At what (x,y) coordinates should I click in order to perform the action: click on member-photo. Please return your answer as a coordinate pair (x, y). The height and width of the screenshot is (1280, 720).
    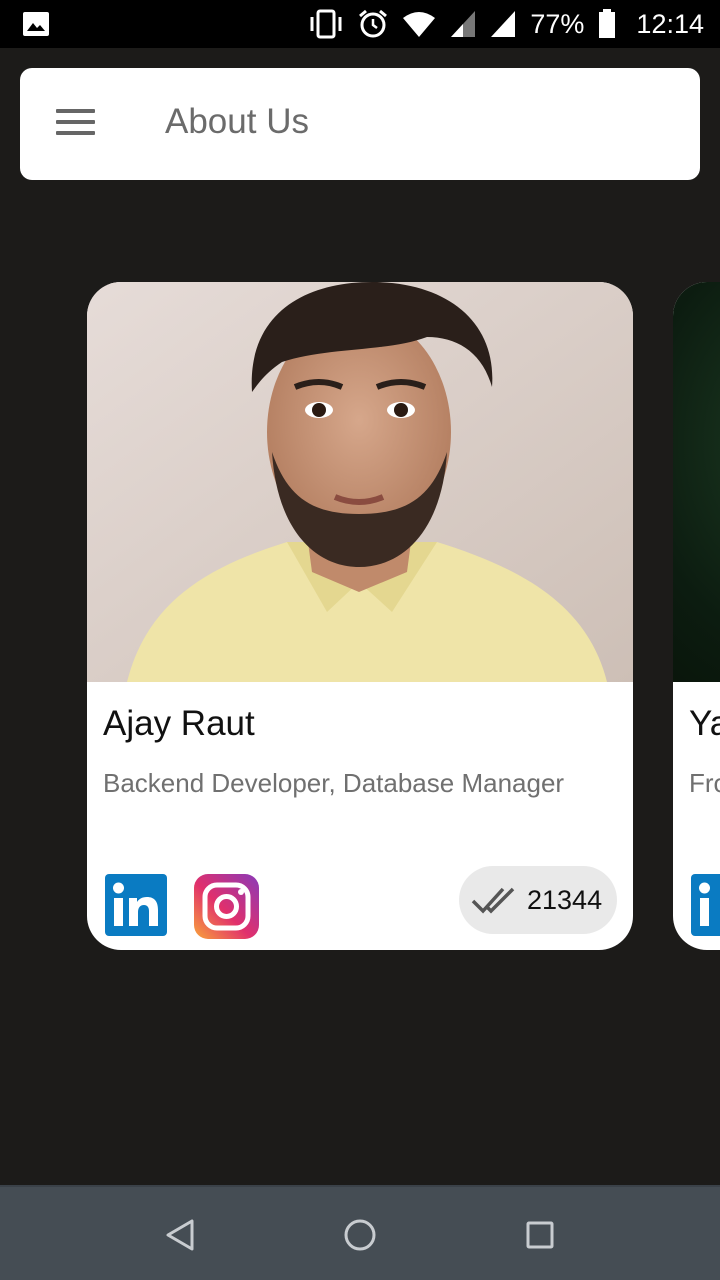
    Looking at the image, I should click on (696, 482).